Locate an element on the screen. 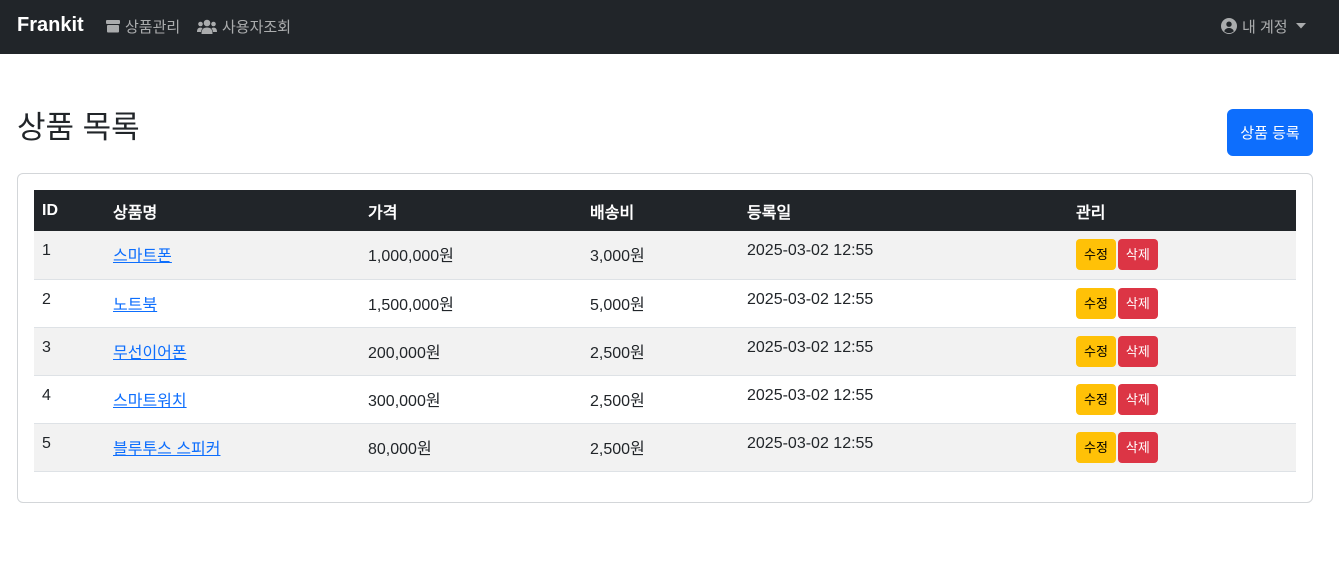  cell-name: 블루투스 스피커 is located at coordinates (232, 447).